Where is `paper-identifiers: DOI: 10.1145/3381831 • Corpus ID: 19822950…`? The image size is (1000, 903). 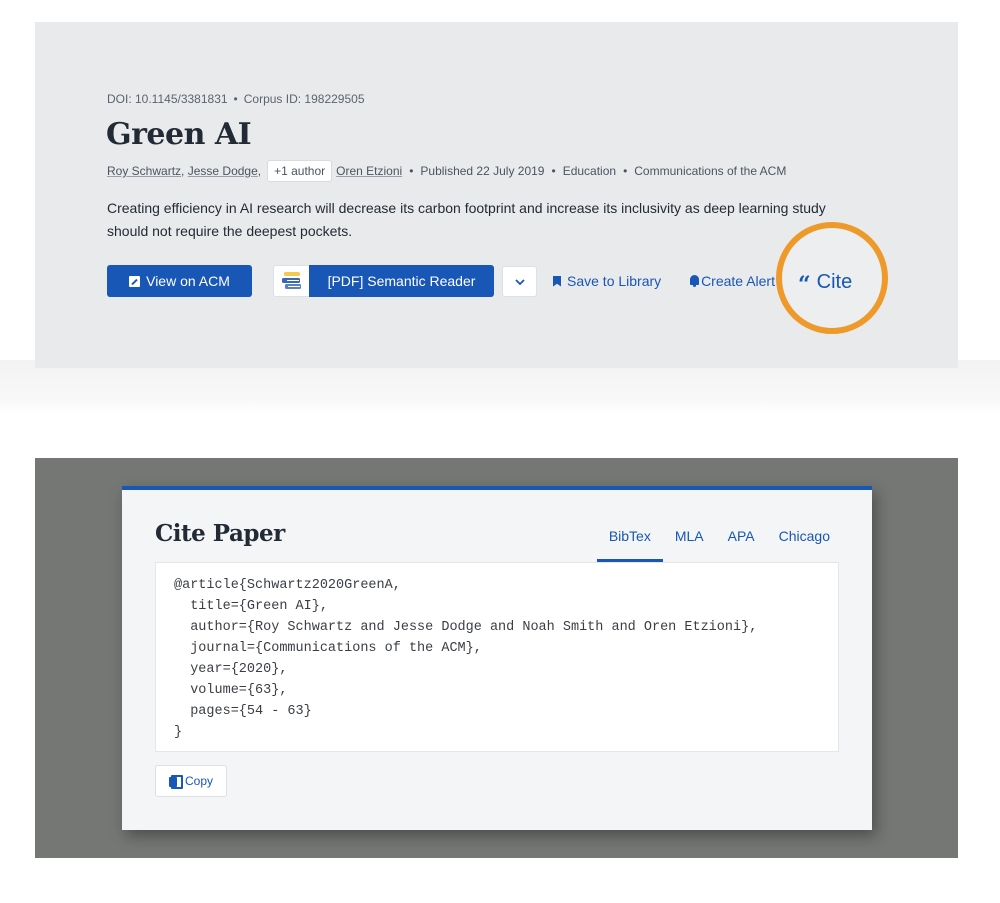 paper-identifiers: DOI: 10.1145/3381831 • Corpus ID: 19822950… is located at coordinates (236, 99).